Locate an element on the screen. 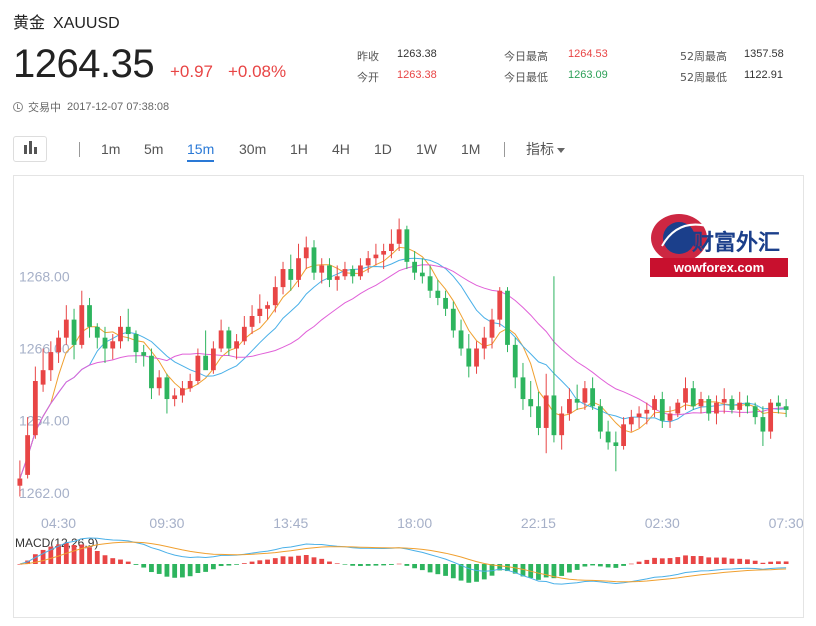 The height and width of the screenshot is (626, 816). timeframe-5m: 5m is located at coordinates (153, 149).